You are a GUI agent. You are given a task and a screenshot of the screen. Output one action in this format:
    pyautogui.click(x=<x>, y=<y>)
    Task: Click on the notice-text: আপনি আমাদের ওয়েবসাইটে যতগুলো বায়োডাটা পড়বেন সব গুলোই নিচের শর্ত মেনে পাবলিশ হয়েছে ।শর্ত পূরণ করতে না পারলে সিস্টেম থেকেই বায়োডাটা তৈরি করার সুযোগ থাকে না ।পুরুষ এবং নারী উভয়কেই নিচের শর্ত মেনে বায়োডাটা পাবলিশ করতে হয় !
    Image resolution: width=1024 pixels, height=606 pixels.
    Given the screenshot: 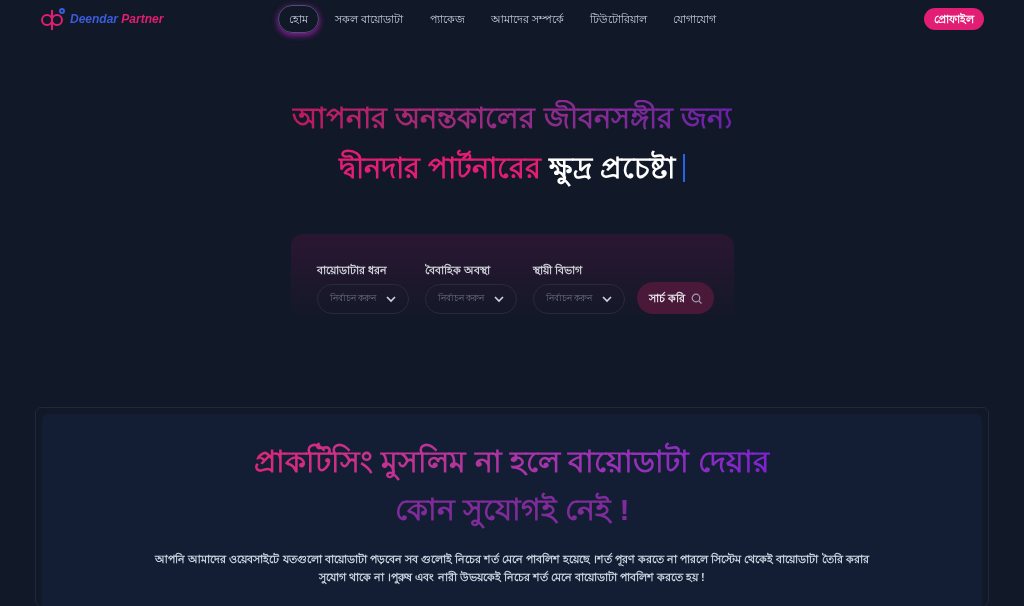 What is the action you would take?
    pyautogui.click(x=512, y=568)
    